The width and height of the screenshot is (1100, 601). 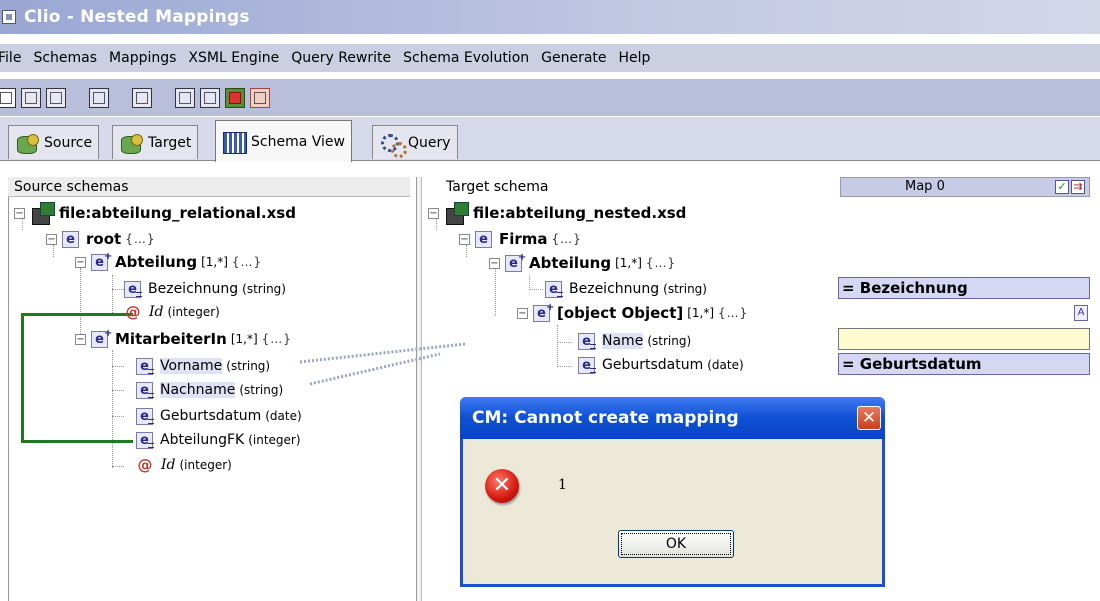 I want to click on source-vorname-node: e Vorname (string), so click(x=203, y=366).